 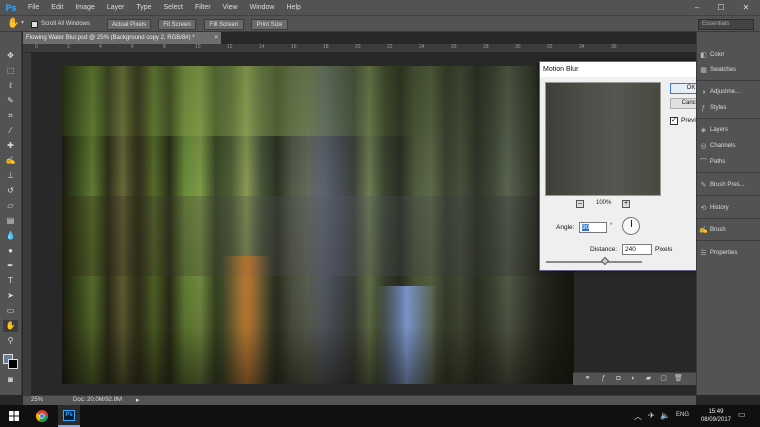 I want to click on print-size-button: Print Size, so click(x=269, y=24).